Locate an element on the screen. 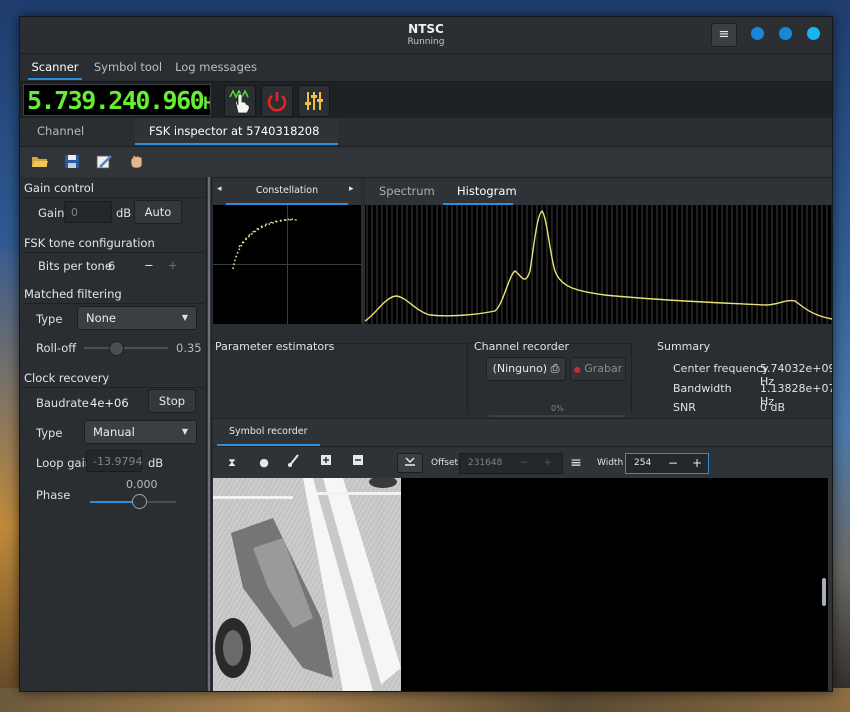 The width and height of the screenshot is (850, 712). gain-unit: dB is located at coordinates (124, 213).